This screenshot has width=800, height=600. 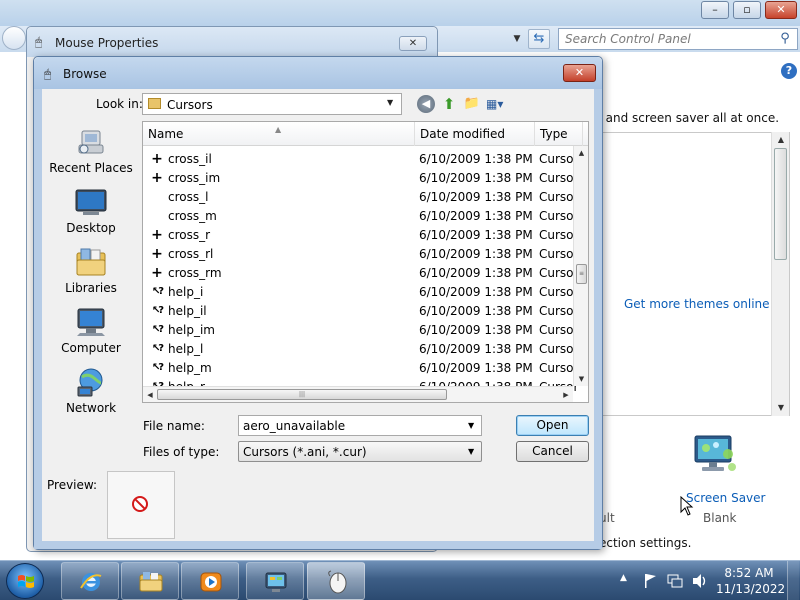 What do you see at coordinates (678, 39) in the screenshot?
I see `search-input: Search Control Panel` at bounding box center [678, 39].